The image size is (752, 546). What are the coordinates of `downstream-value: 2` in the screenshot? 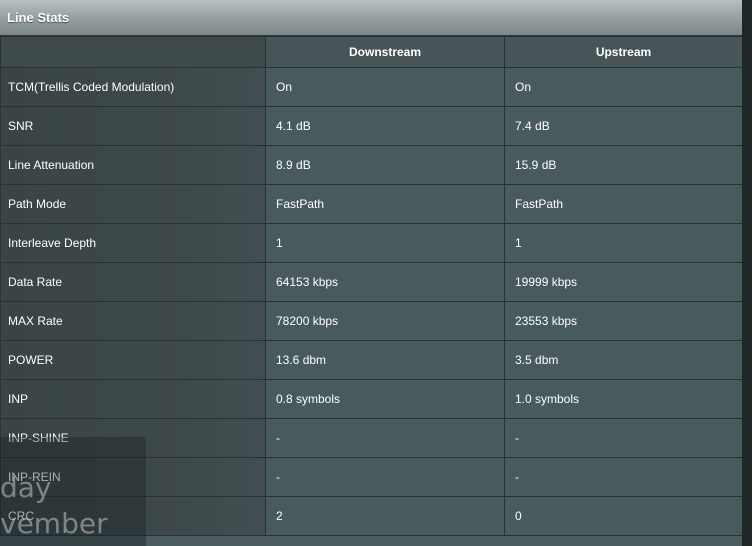 It's located at (385, 516).